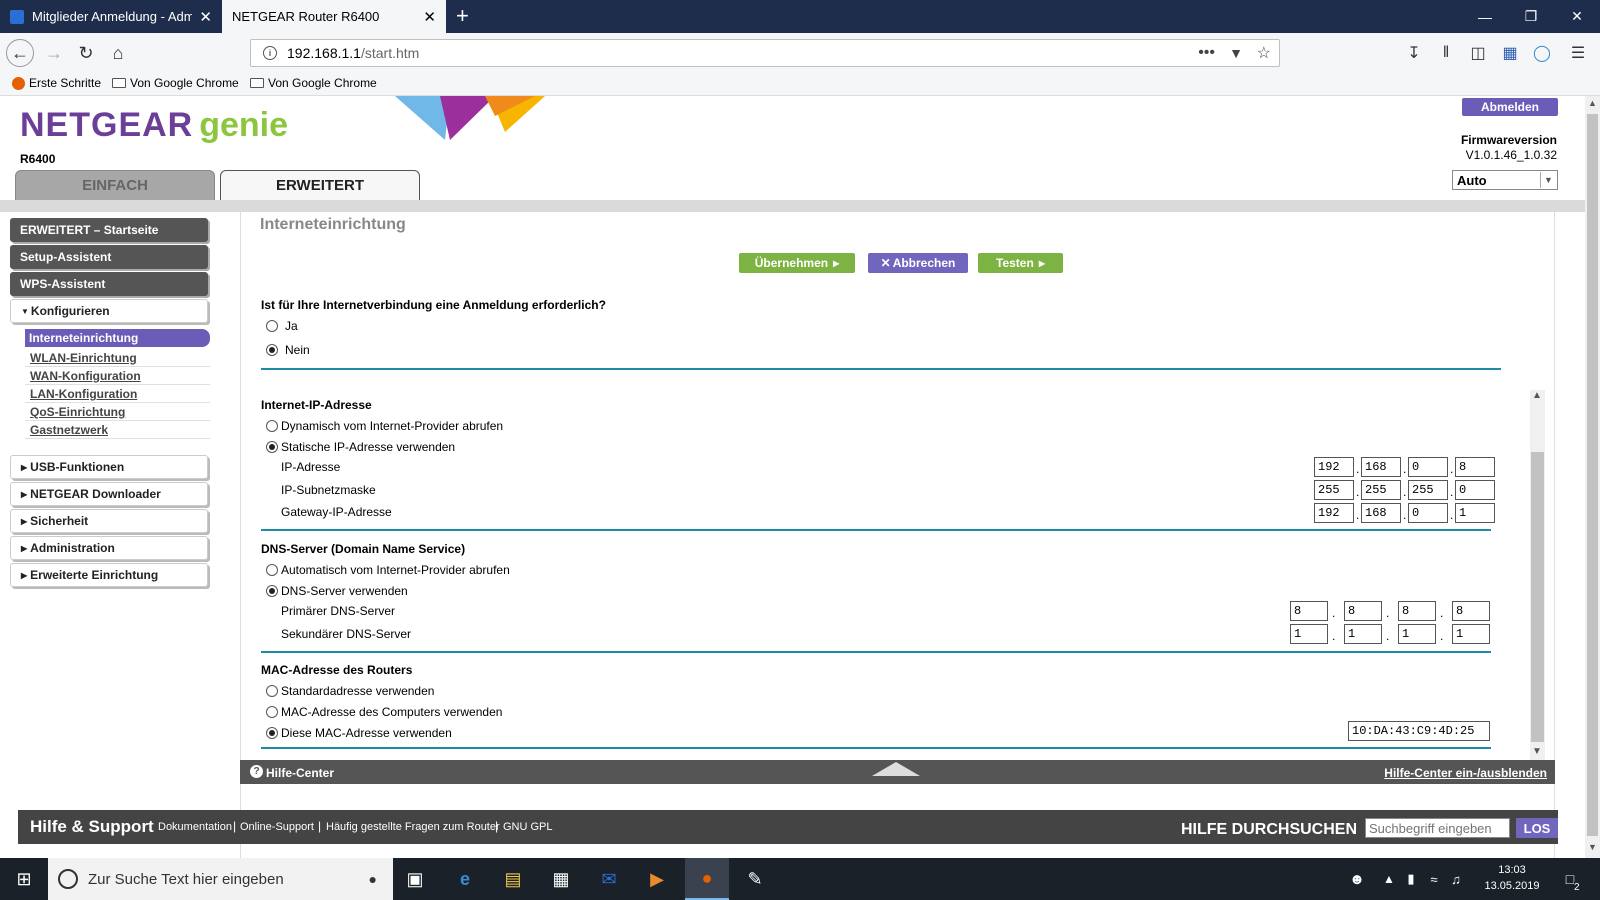 The image size is (1600, 900). What do you see at coordinates (270, 53) in the screenshot?
I see `info-icon: i` at bounding box center [270, 53].